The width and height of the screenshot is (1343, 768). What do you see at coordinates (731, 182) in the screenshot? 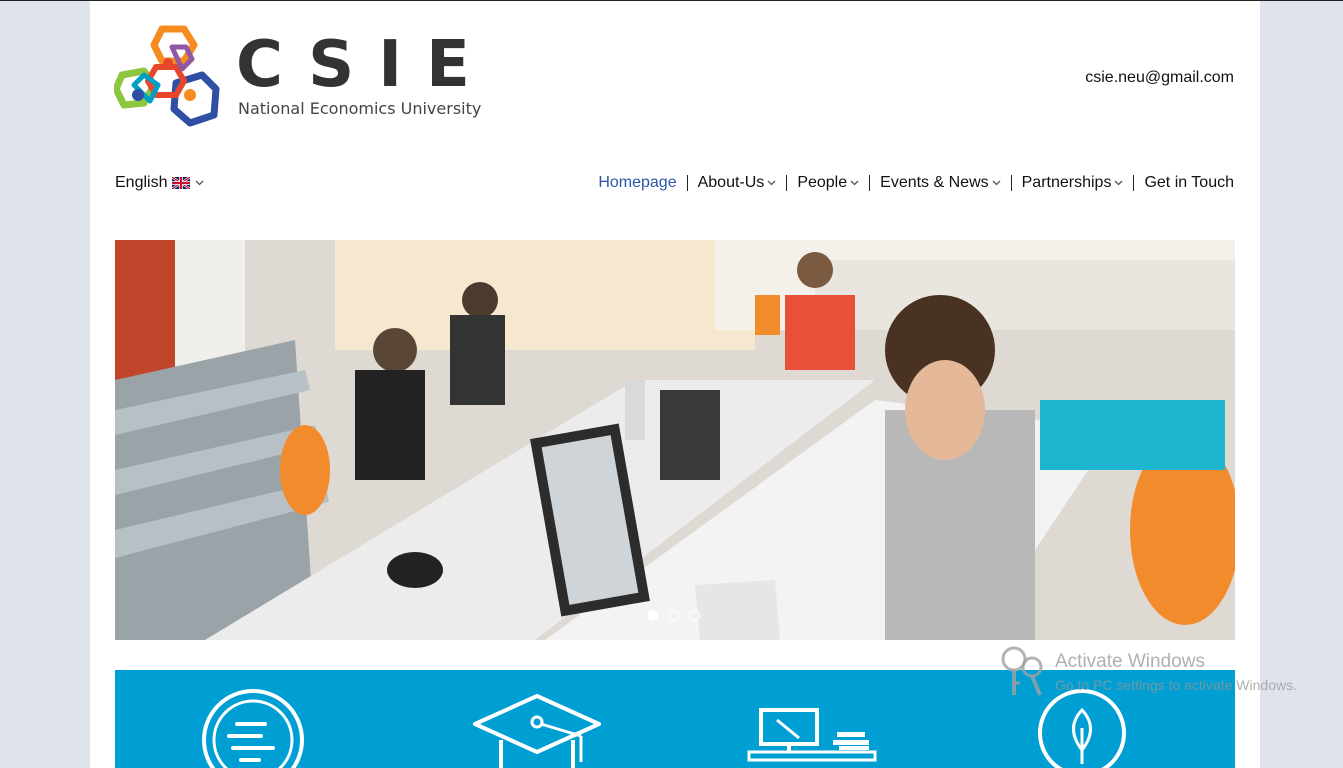
I see `nav-item-label: About-Us` at bounding box center [731, 182].